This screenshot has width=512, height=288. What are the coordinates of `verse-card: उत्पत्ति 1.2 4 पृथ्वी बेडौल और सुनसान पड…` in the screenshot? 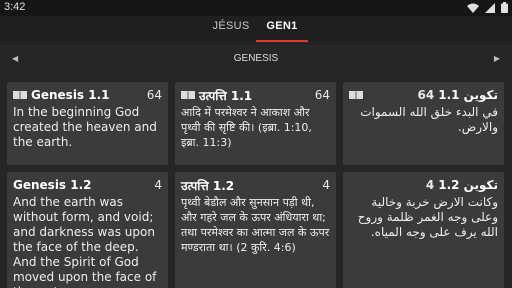 It's located at (255, 230).